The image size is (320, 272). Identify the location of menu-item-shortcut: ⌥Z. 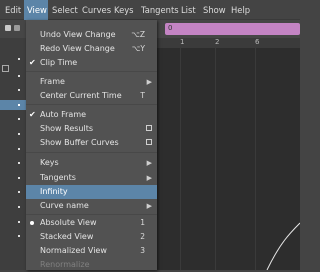
(138, 34).